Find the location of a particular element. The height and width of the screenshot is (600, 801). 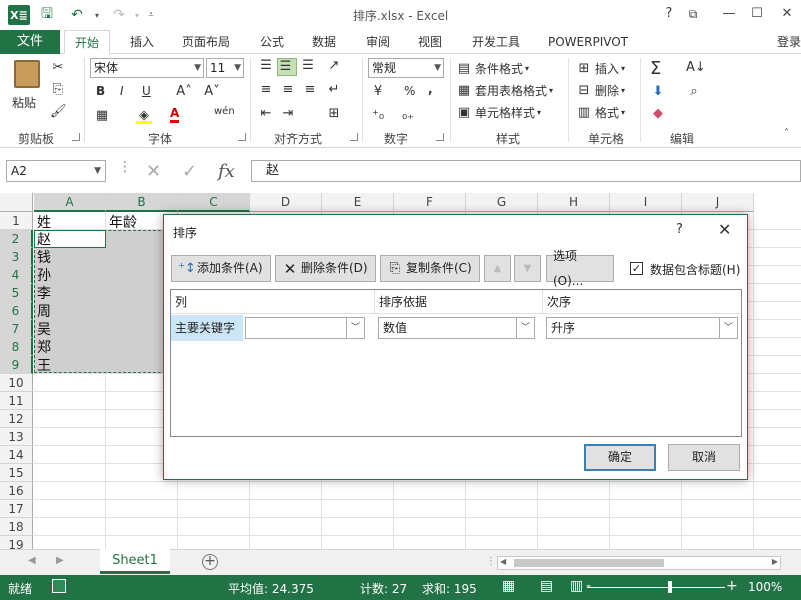

column-header-h: H is located at coordinates (574, 202).